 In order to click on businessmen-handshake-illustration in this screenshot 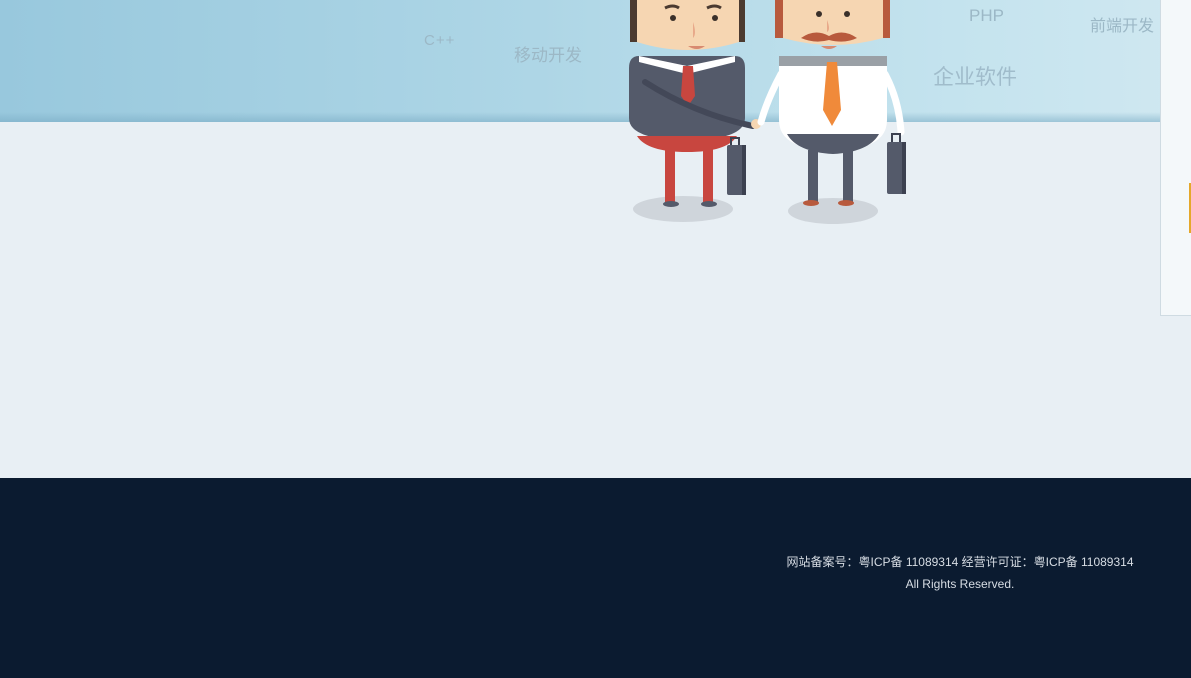, I will do `click(767, 112)`.